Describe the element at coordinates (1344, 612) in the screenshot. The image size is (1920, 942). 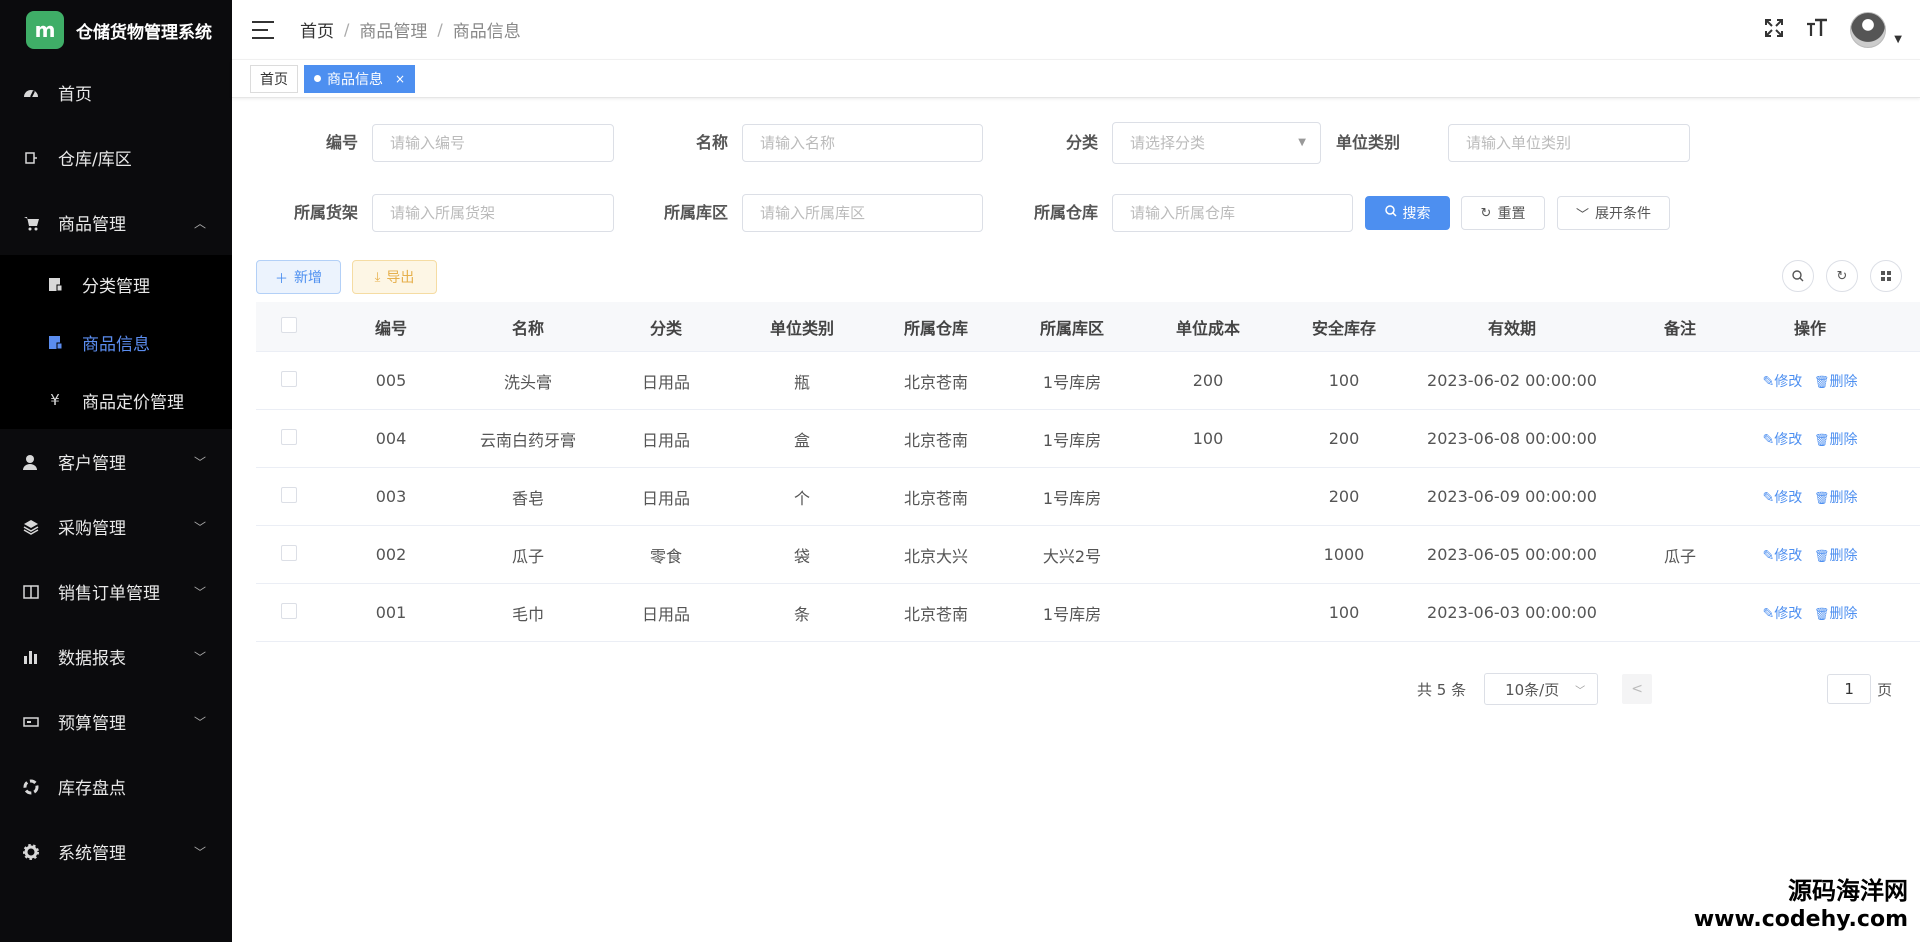
I see `table-cell: 100` at that location.